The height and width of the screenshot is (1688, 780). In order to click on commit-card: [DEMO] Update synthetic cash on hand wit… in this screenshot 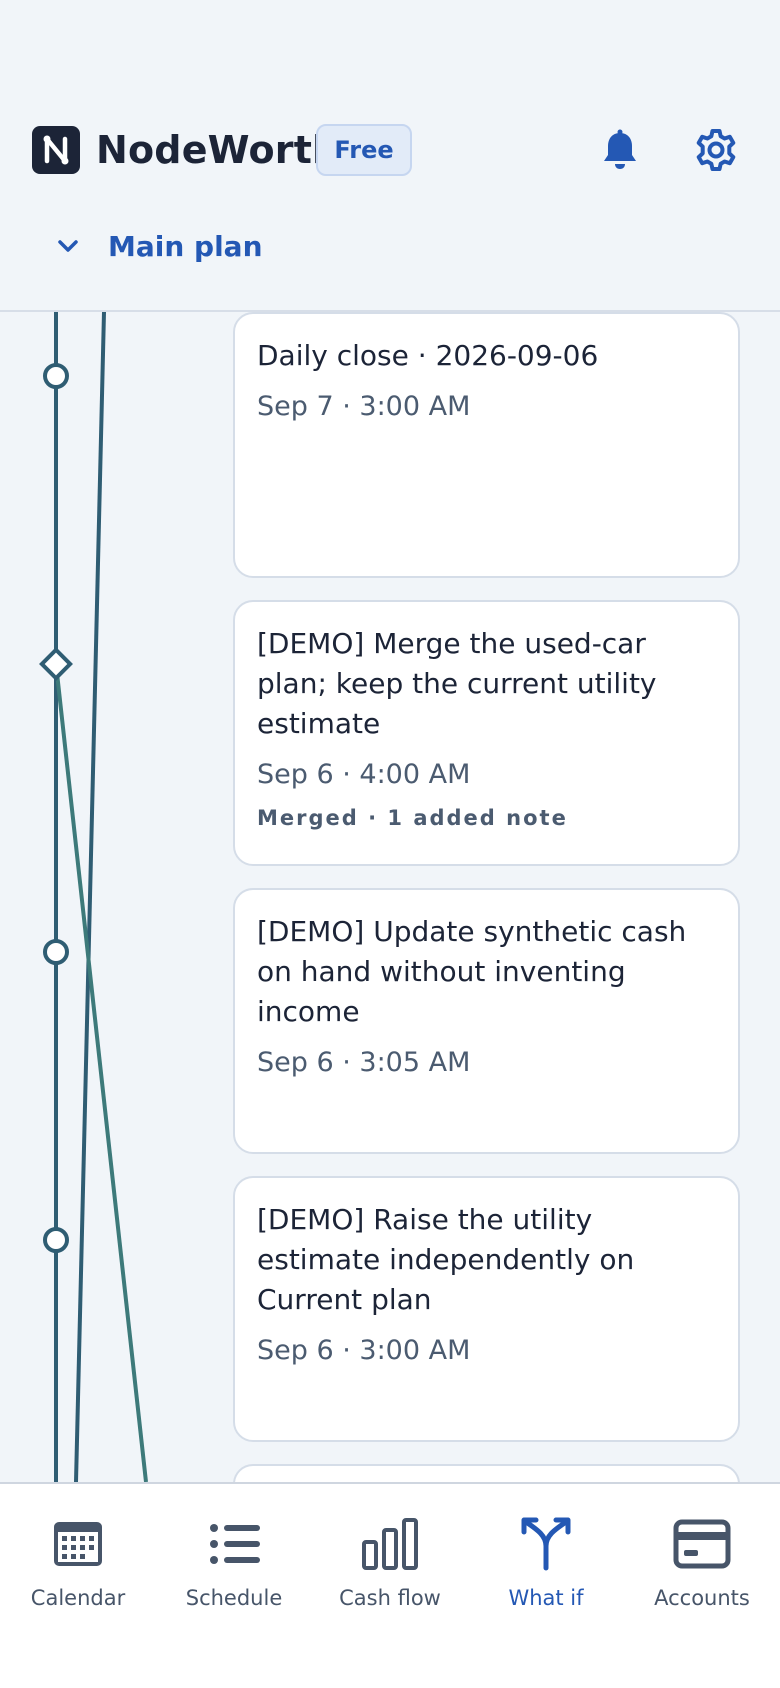, I will do `click(486, 1021)`.